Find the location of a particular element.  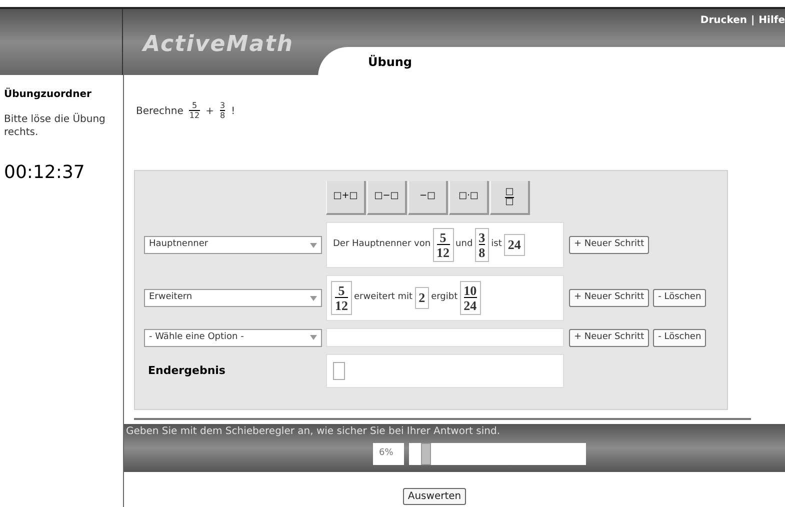

math-text: Berechne is located at coordinates (160, 111).